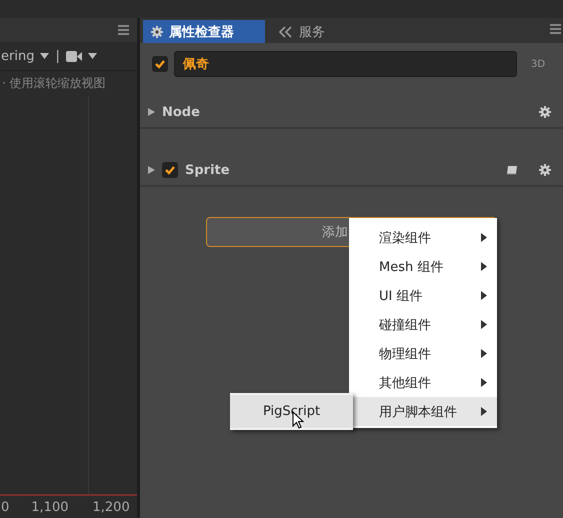 This screenshot has height=518, width=563. What do you see at coordinates (181, 112) in the screenshot?
I see `section-title: Node` at bounding box center [181, 112].